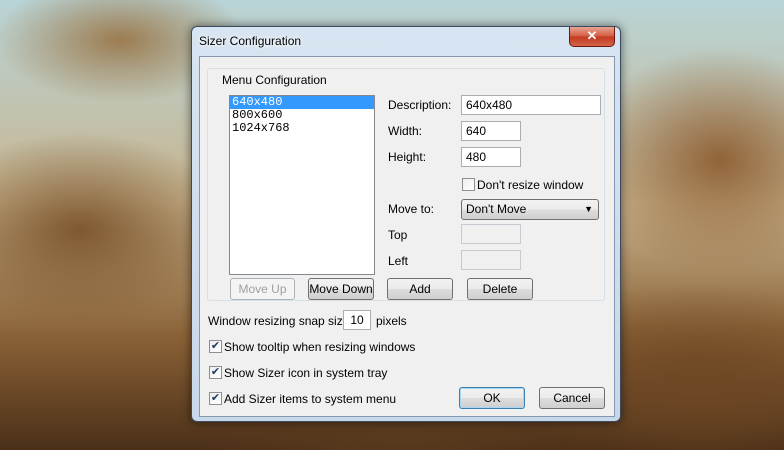 Image resolution: width=784 pixels, height=450 pixels. I want to click on close-button: ✕, so click(592, 37).